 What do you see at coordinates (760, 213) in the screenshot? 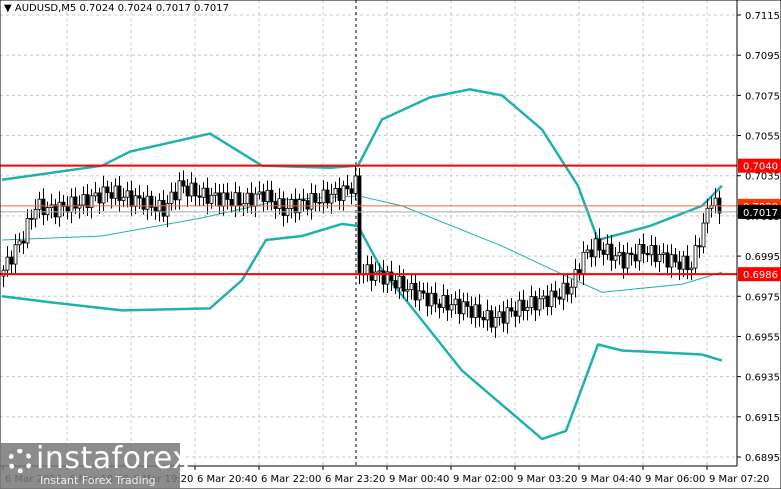
I see `price-tag-label: 0.7017` at bounding box center [760, 213].